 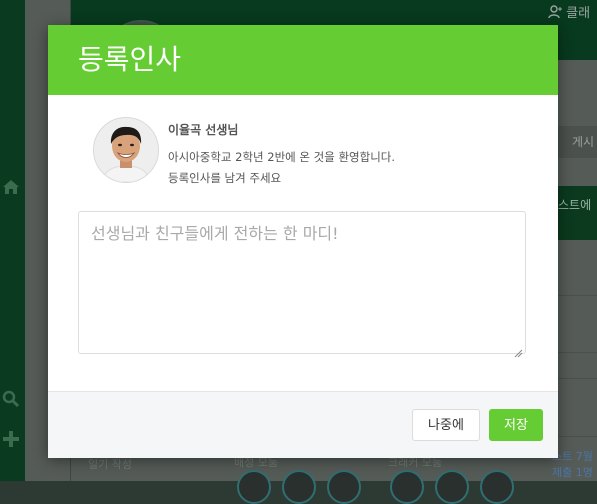 What do you see at coordinates (516, 425) in the screenshot?
I see `save-button: 저장` at bounding box center [516, 425].